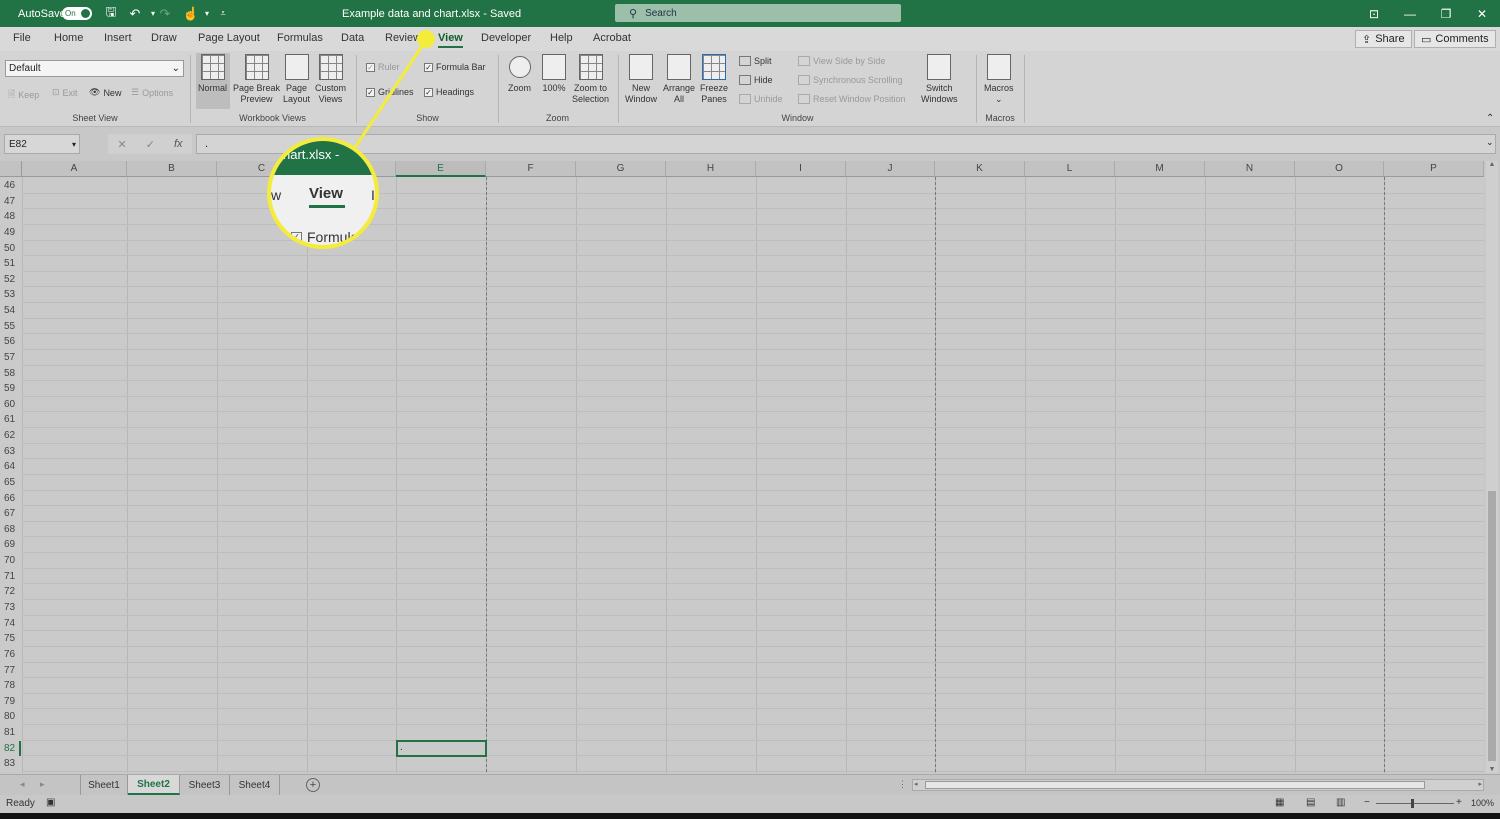 The image size is (1500, 819). What do you see at coordinates (758, 13) in the screenshot?
I see `search-box: ⚲ Search` at bounding box center [758, 13].